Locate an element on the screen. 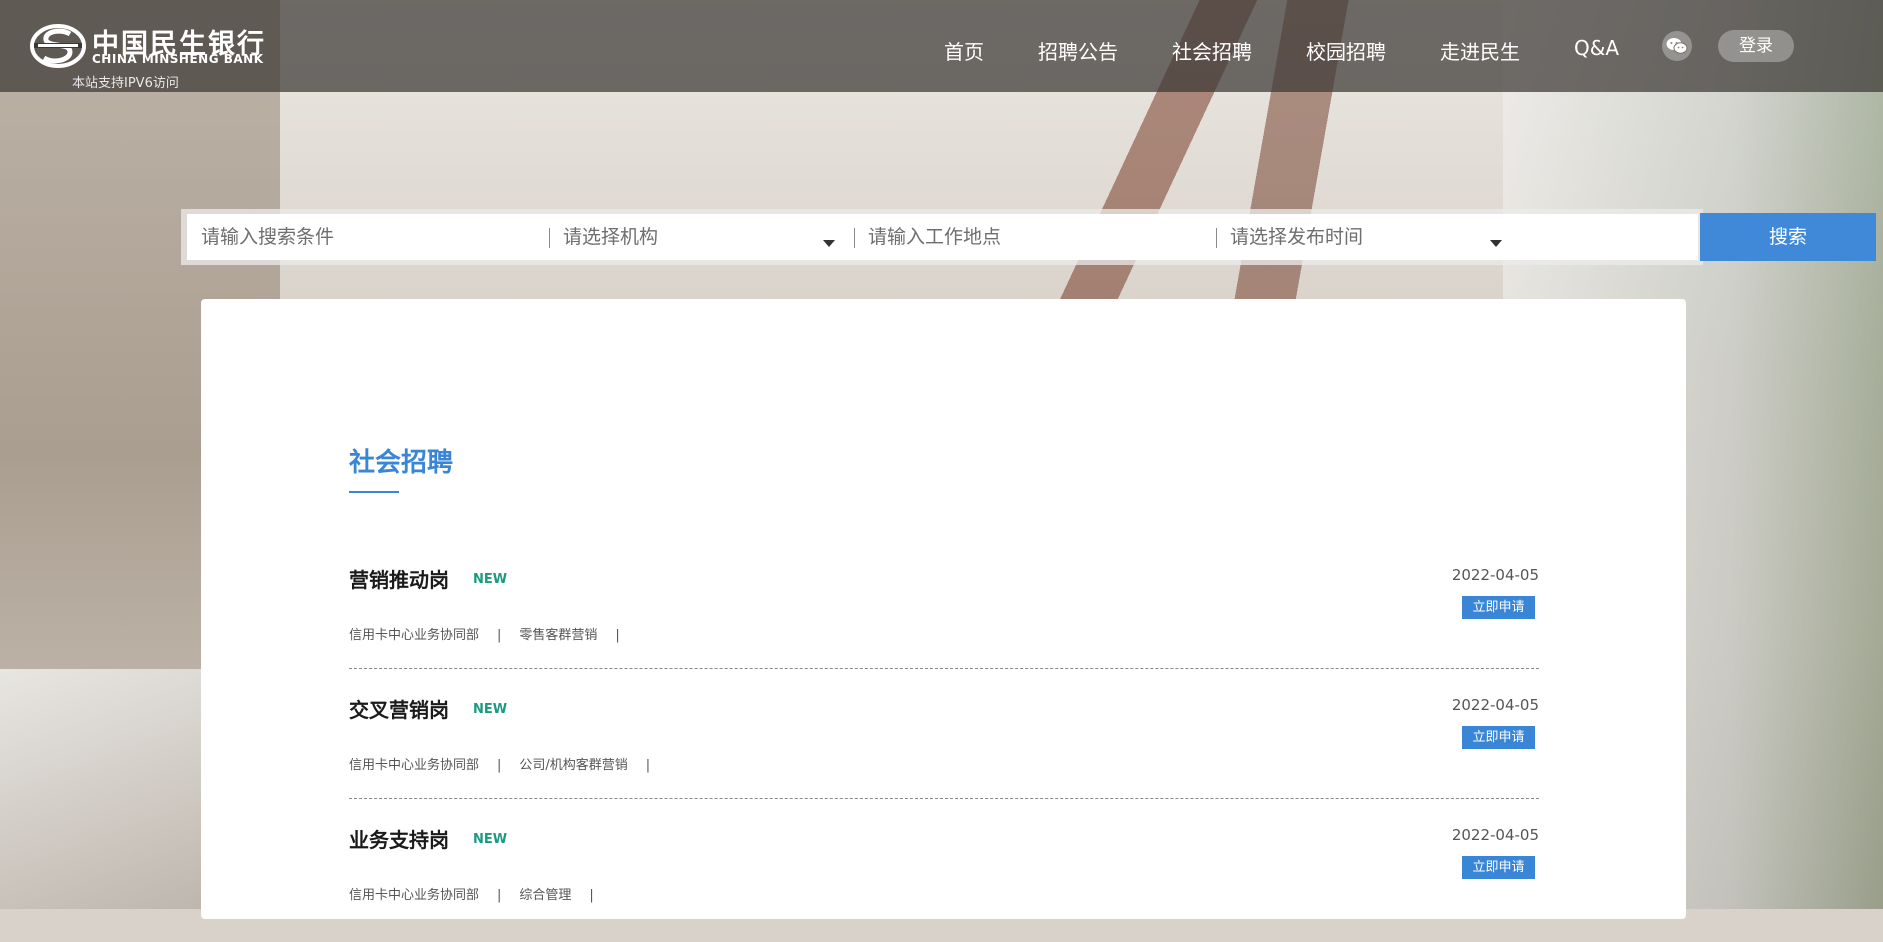 The width and height of the screenshot is (1883, 942). job-meta: 信用卡中心业务协同部 | 综合管理 | is located at coordinates (480, 893).